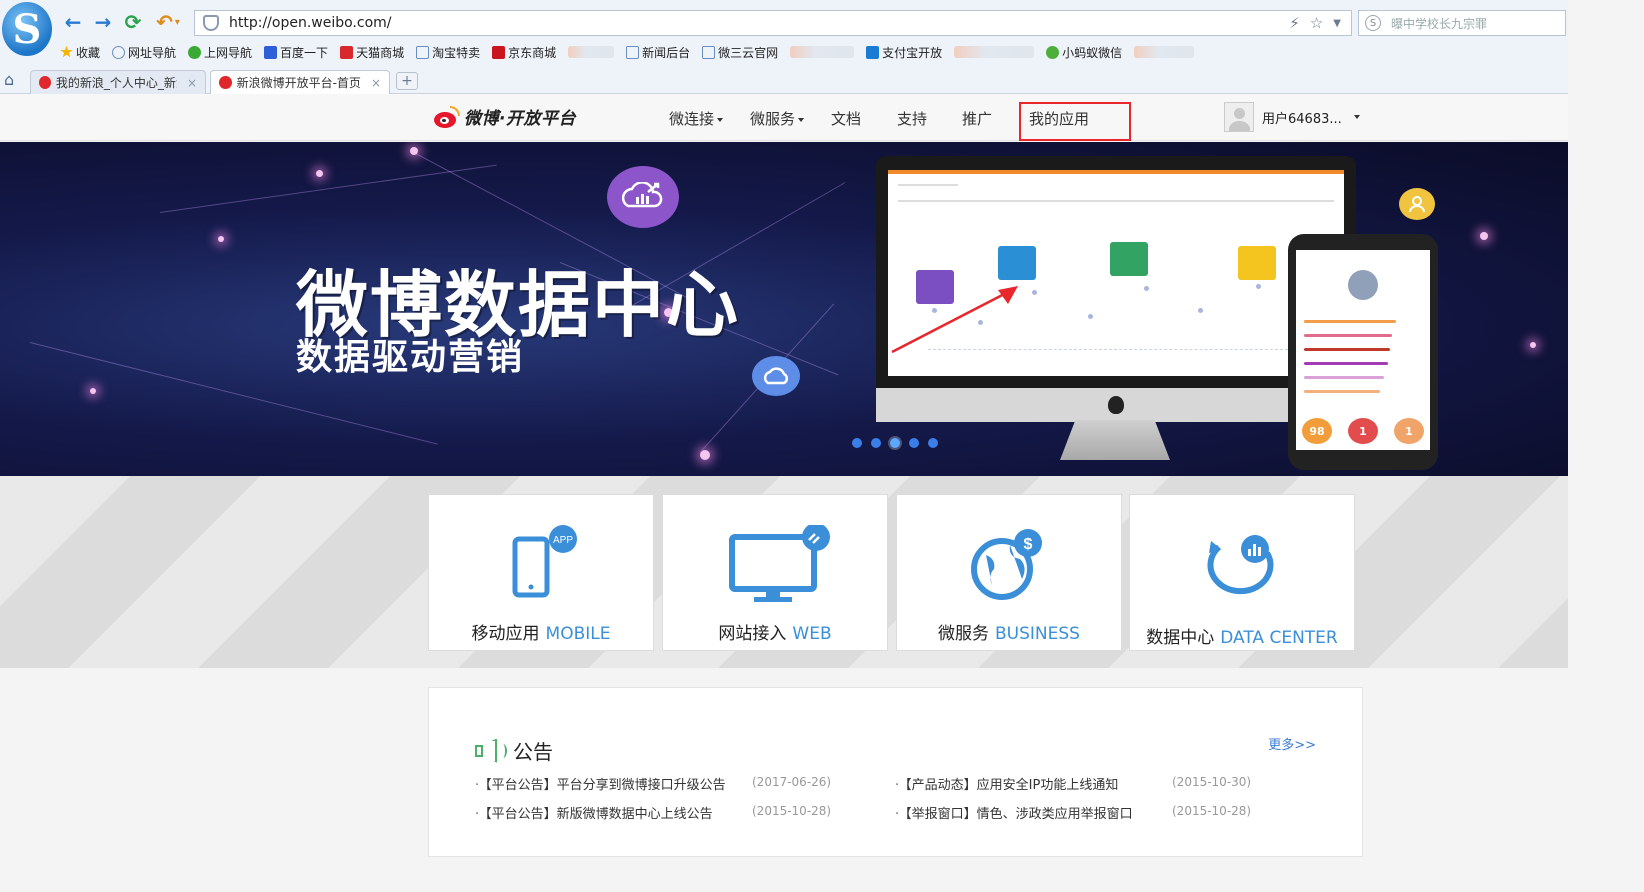  Describe the element at coordinates (80, 52) in the screenshot. I see `bookmark-favorites: 收藏` at that location.